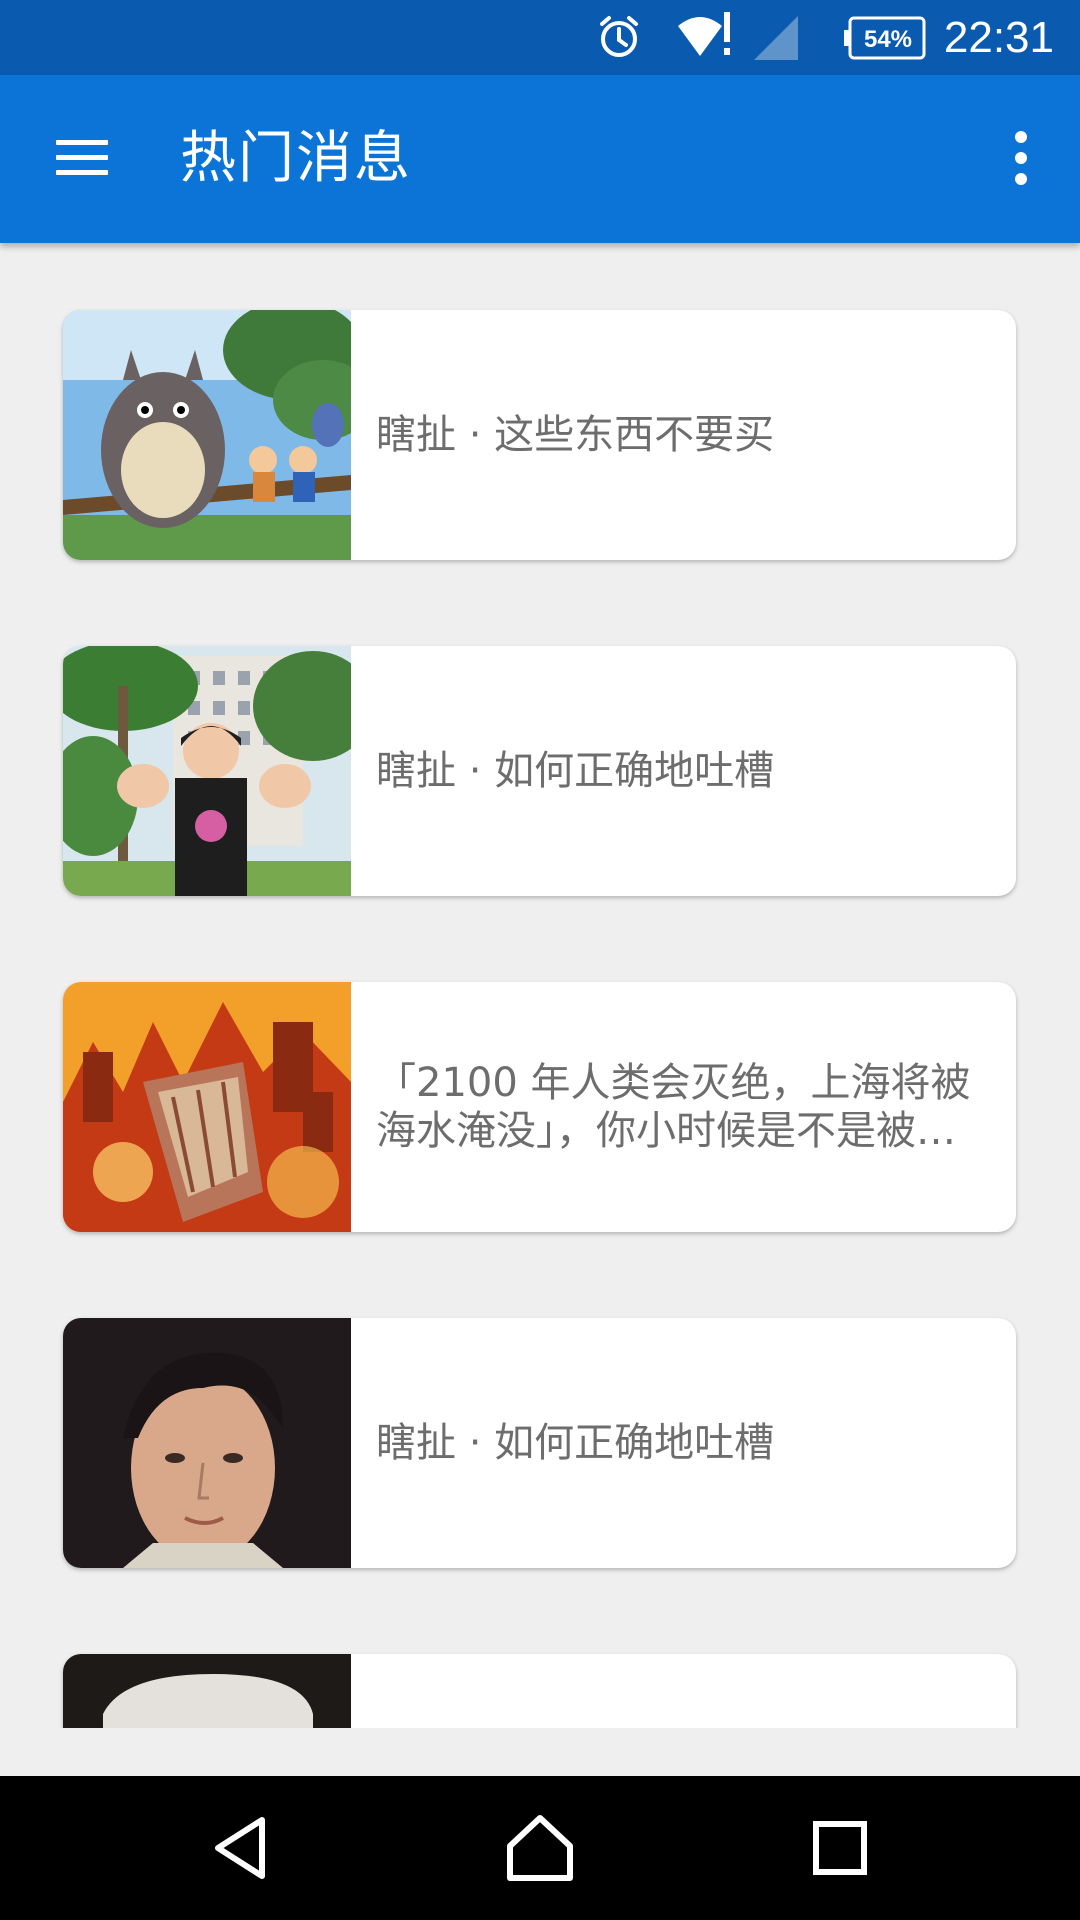  What do you see at coordinates (82, 158) in the screenshot?
I see `hamburger-menu-icon` at bounding box center [82, 158].